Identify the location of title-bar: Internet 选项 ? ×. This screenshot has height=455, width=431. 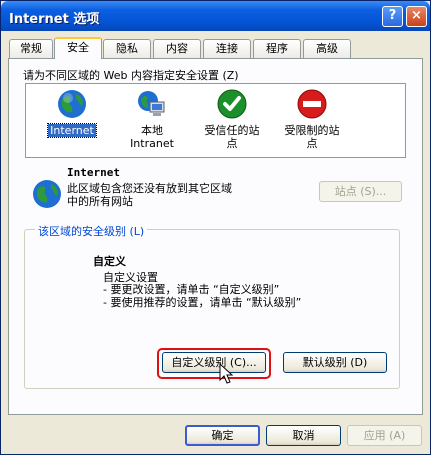
(215, 16).